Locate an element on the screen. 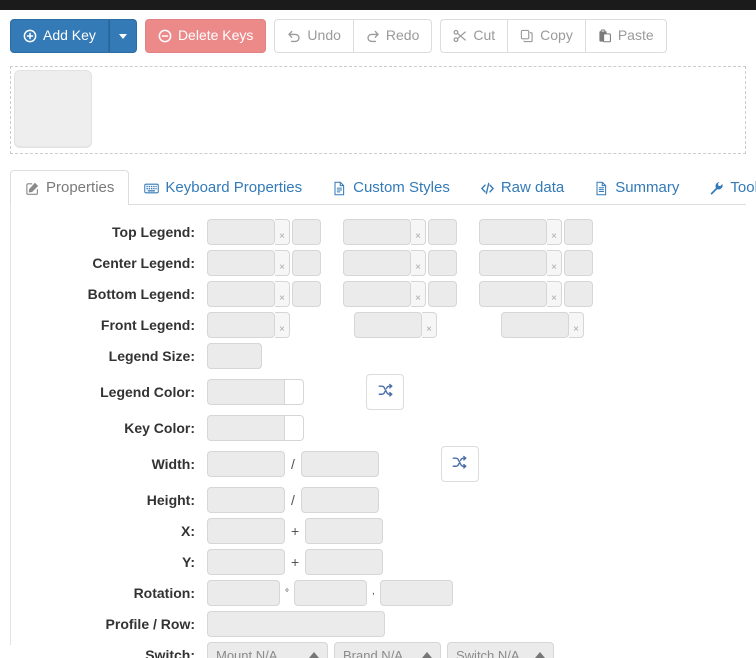 The image size is (756, 658). swap-colors-button is located at coordinates (385, 392).